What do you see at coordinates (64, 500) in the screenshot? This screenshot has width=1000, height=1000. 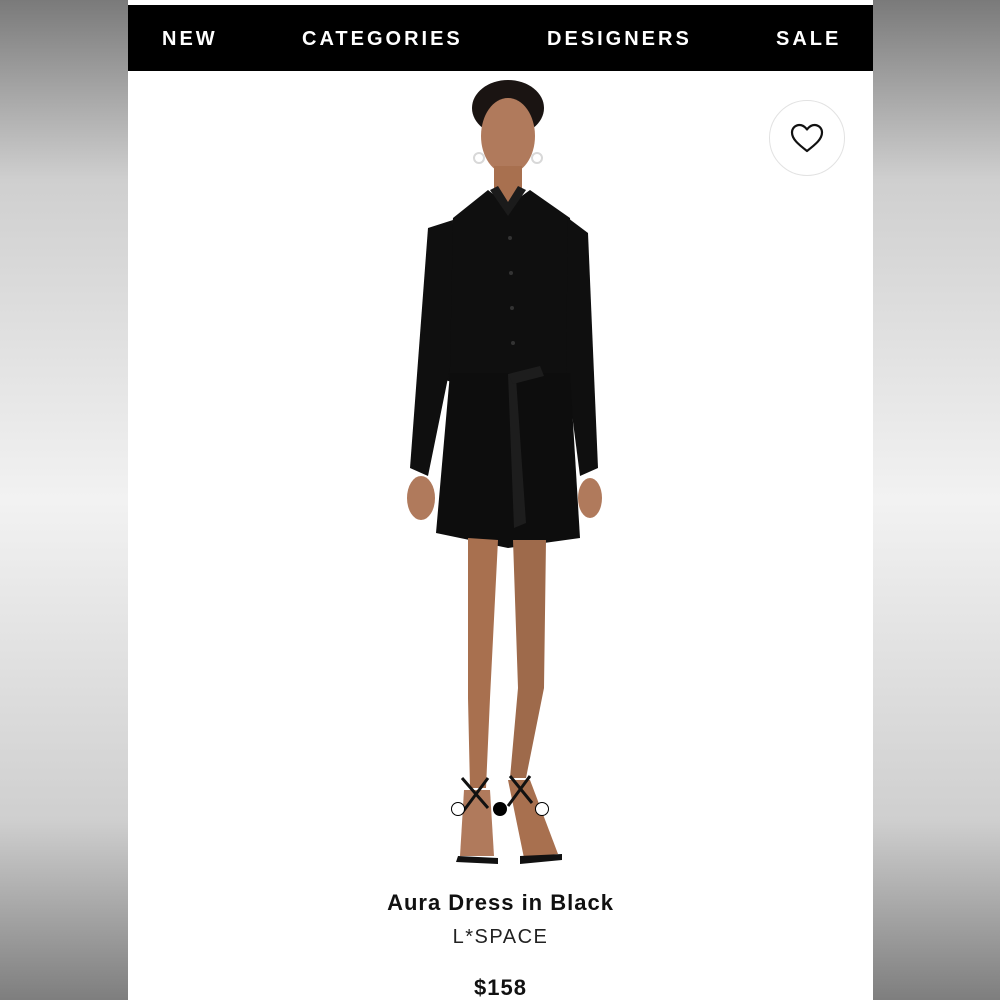 I see `background-blur-left` at bounding box center [64, 500].